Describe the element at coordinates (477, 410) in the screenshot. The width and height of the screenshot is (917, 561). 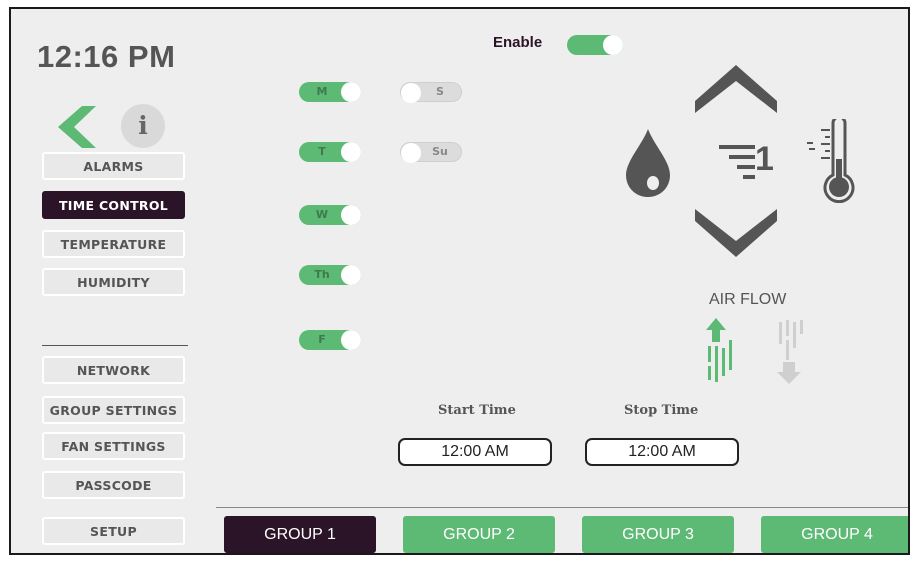
I see `start-time-label: Start Time` at that location.